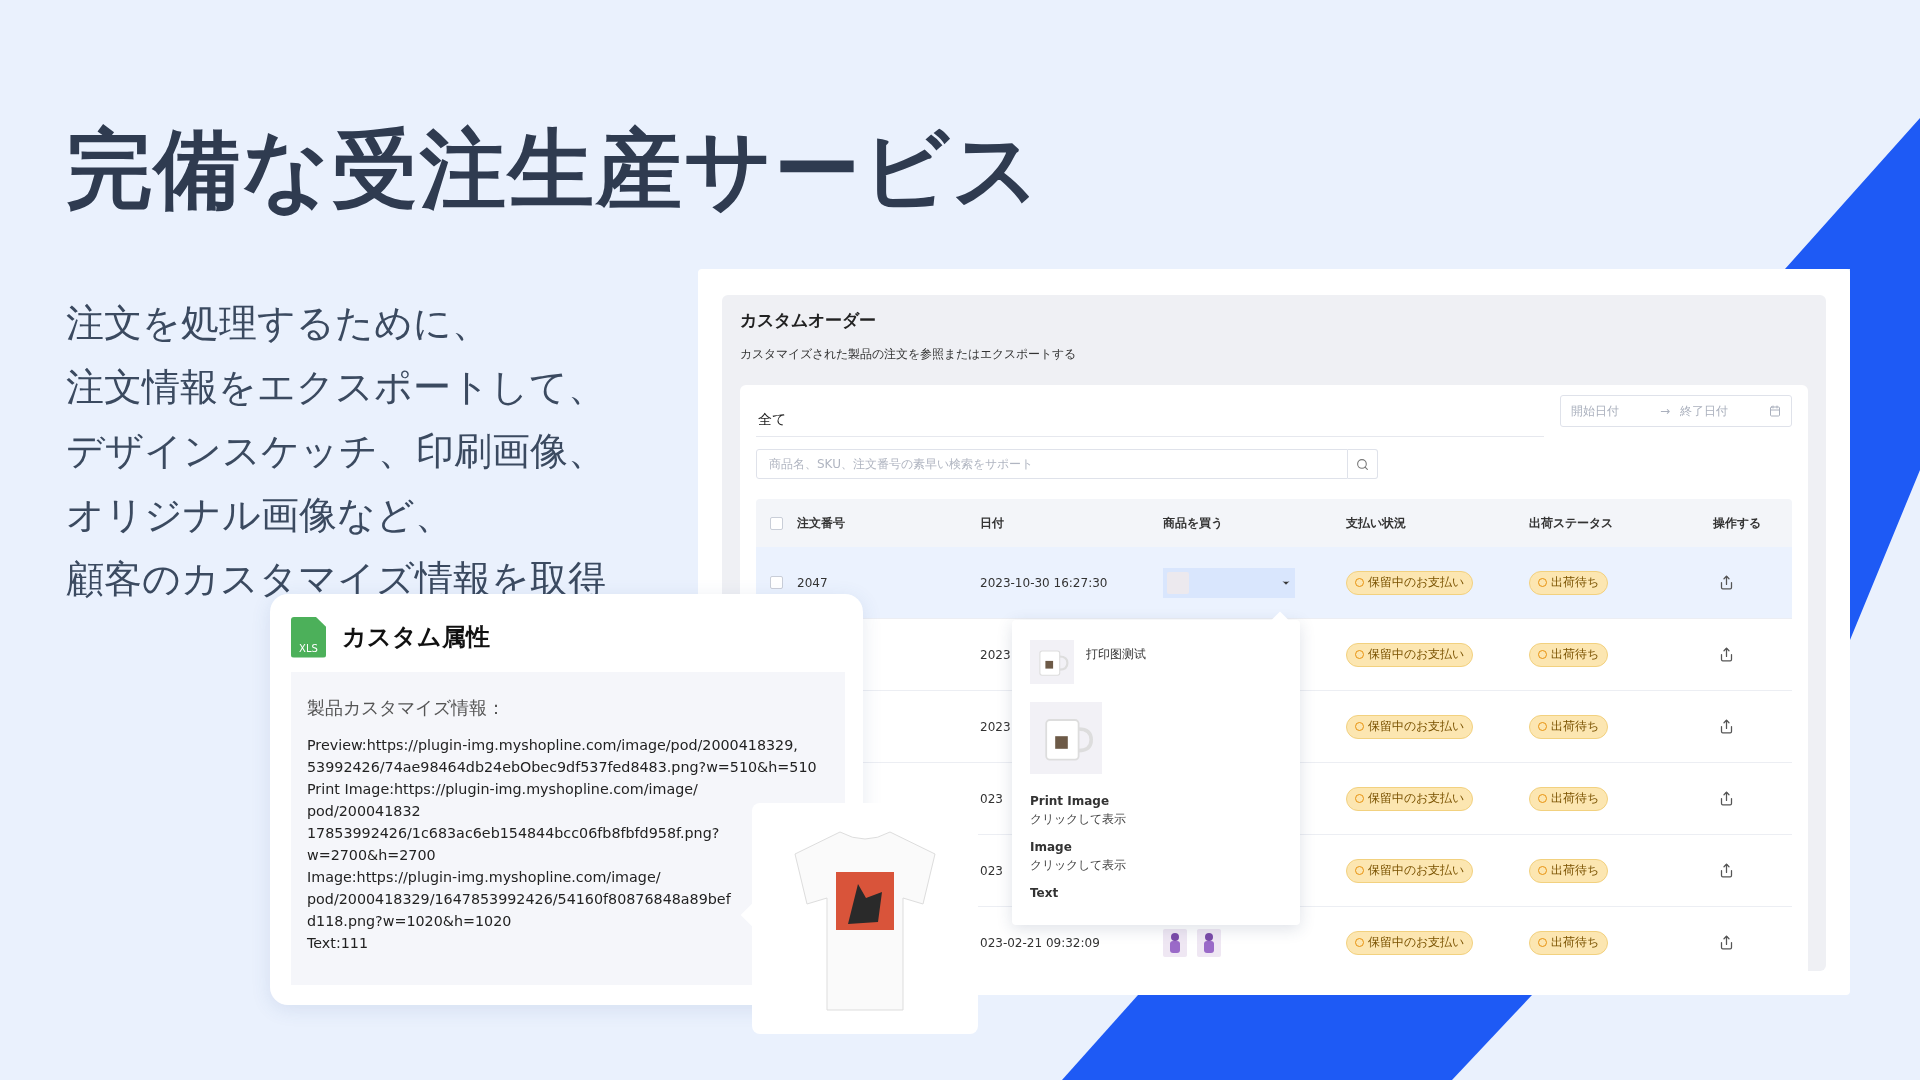  I want to click on column-header: 注文番号, so click(821, 523).